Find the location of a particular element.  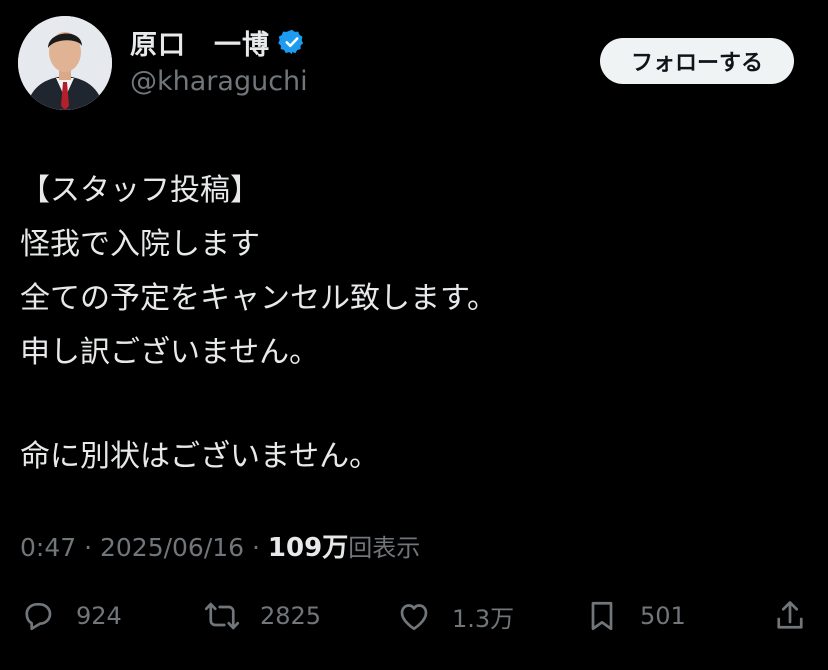

post-header: 原口 一博 @kharaguchi フォローする is located at coordinates (414, 64).